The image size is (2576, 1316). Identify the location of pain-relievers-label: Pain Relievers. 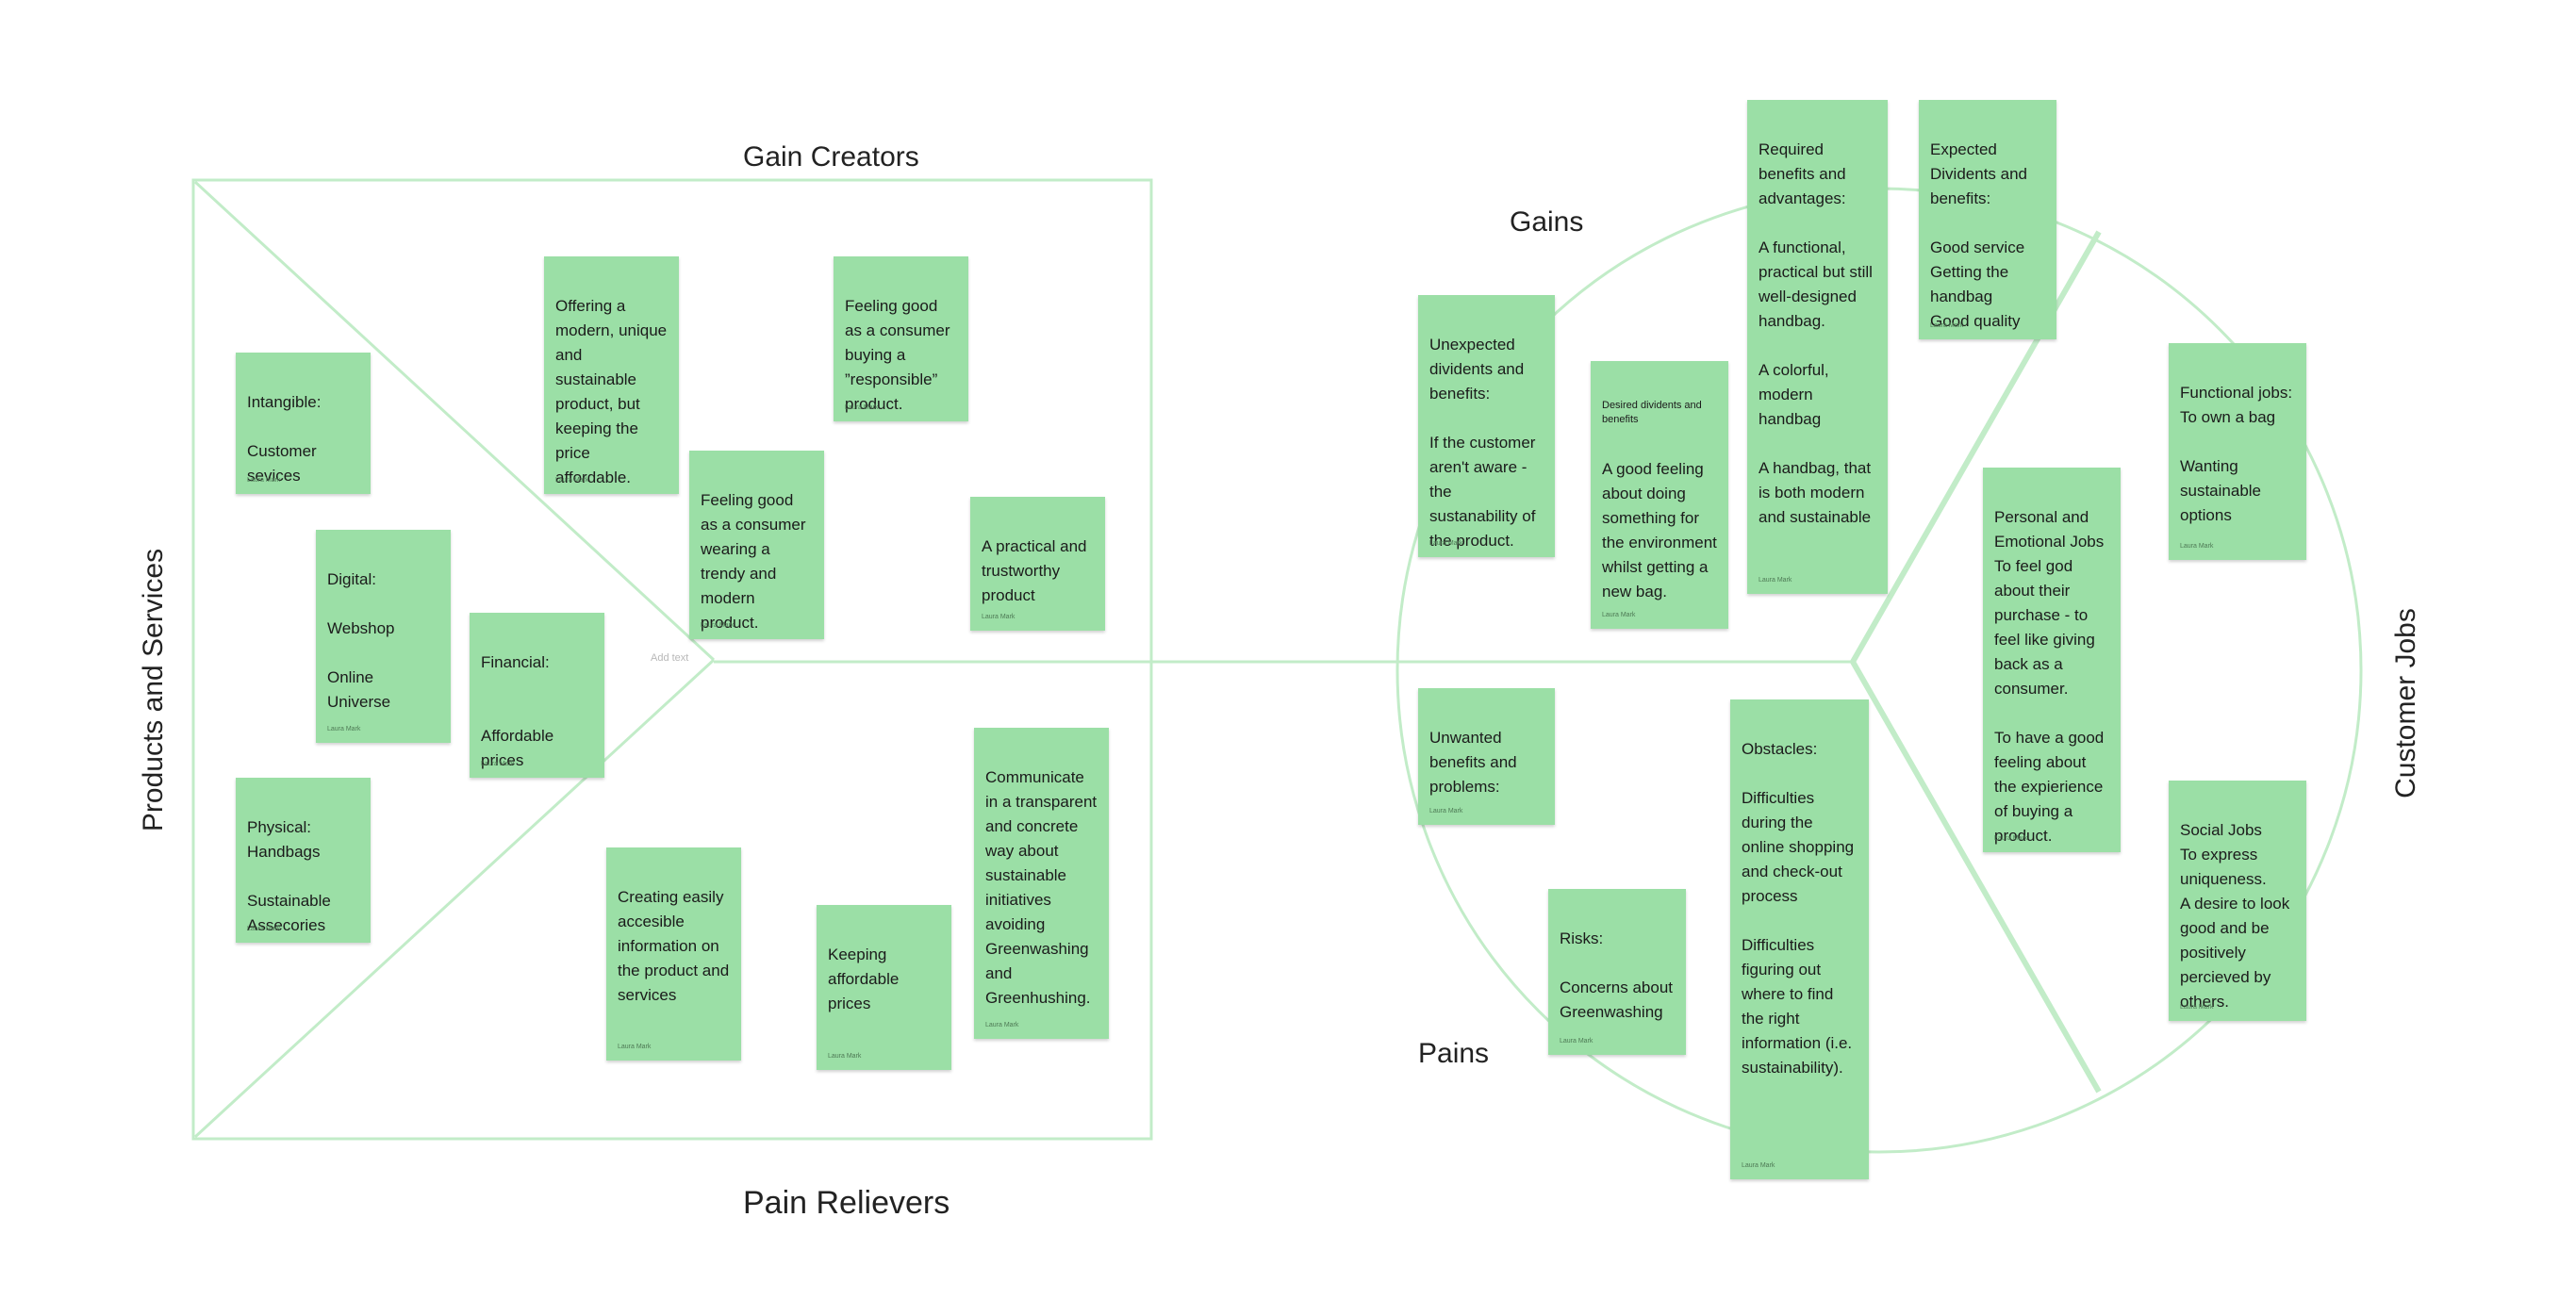
(846, 1203).